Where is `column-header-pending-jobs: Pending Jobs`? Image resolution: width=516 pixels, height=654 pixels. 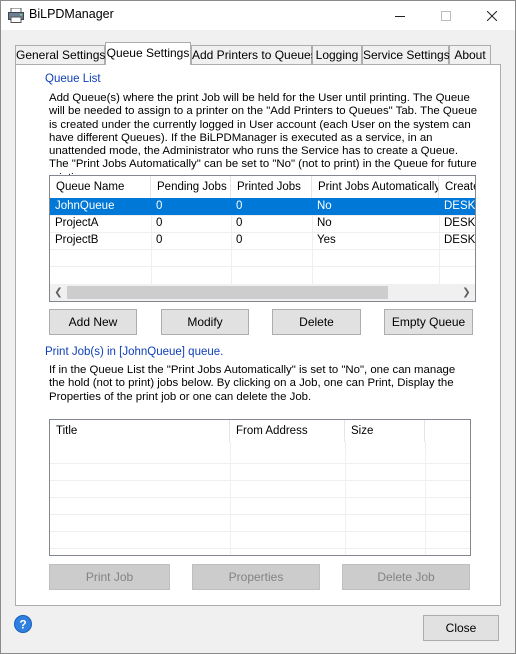 column-header-pending-jobs: Pending Jobs is located at coordinates (191, 187).